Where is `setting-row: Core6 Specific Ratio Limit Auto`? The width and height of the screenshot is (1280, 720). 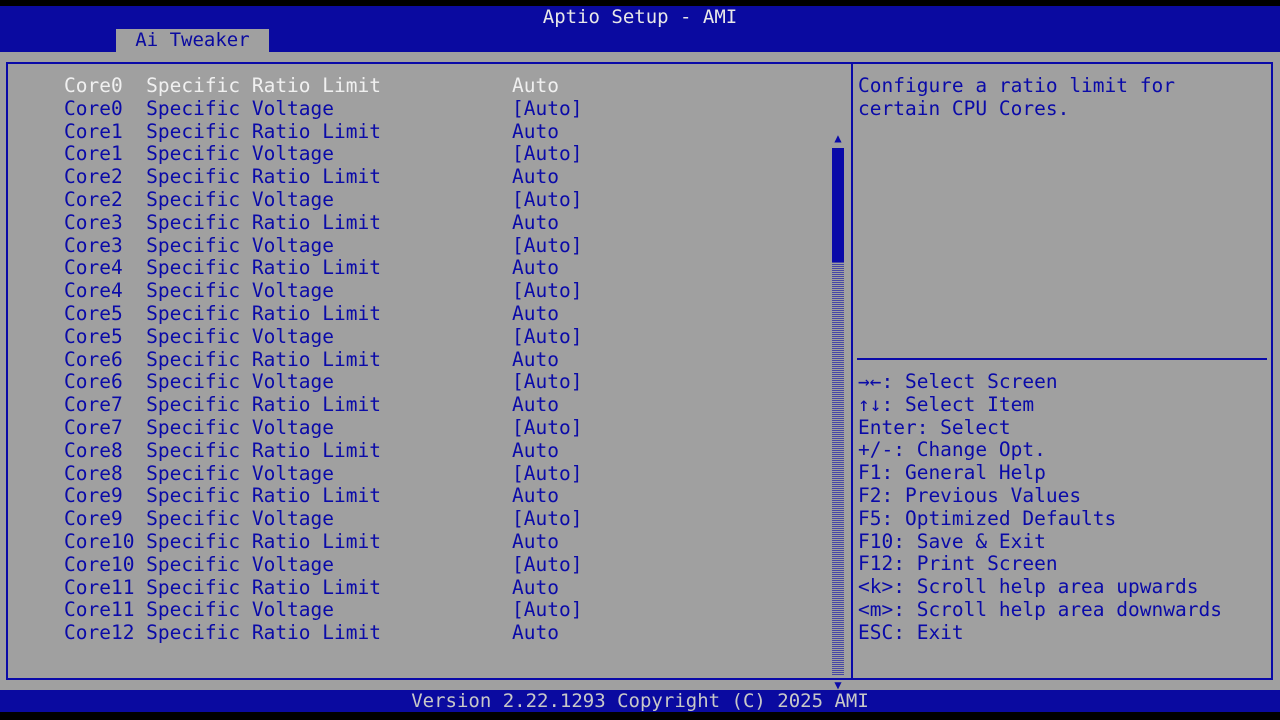 setting-row: Core6 Specific Ratio Limit Auto is located at coordinates (414, 359).